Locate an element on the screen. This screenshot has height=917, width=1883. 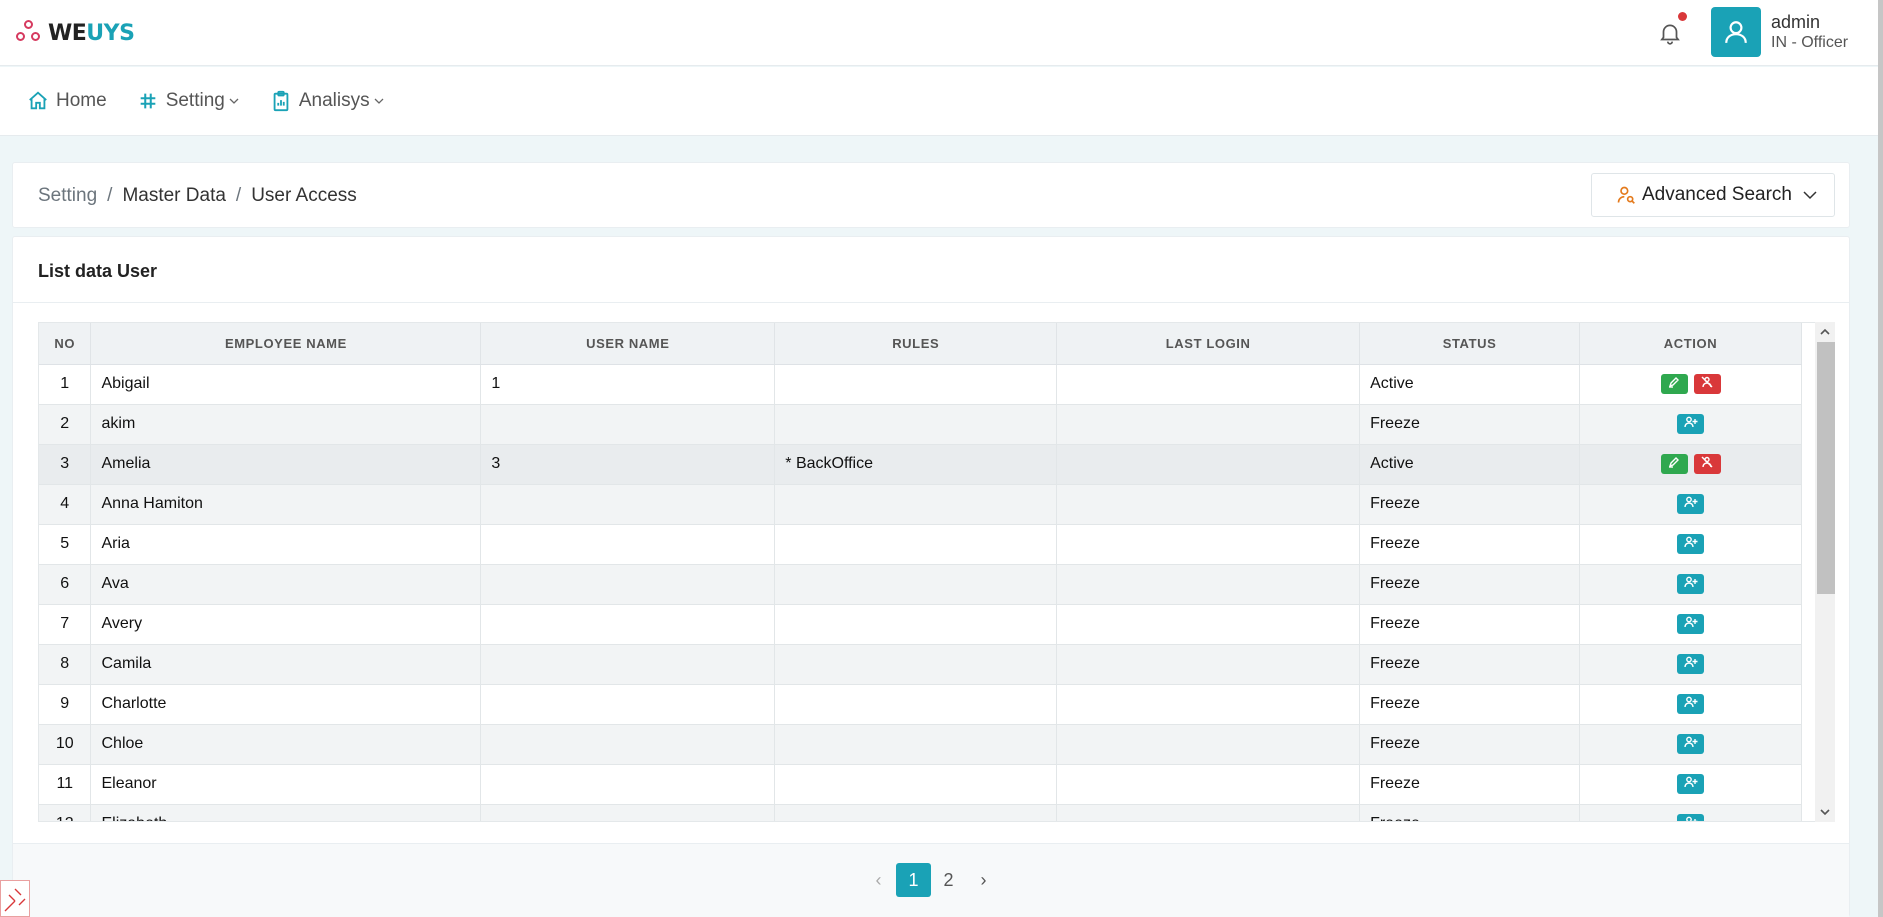
brand-logo: WEUYS is located at coordinates (75, 33).